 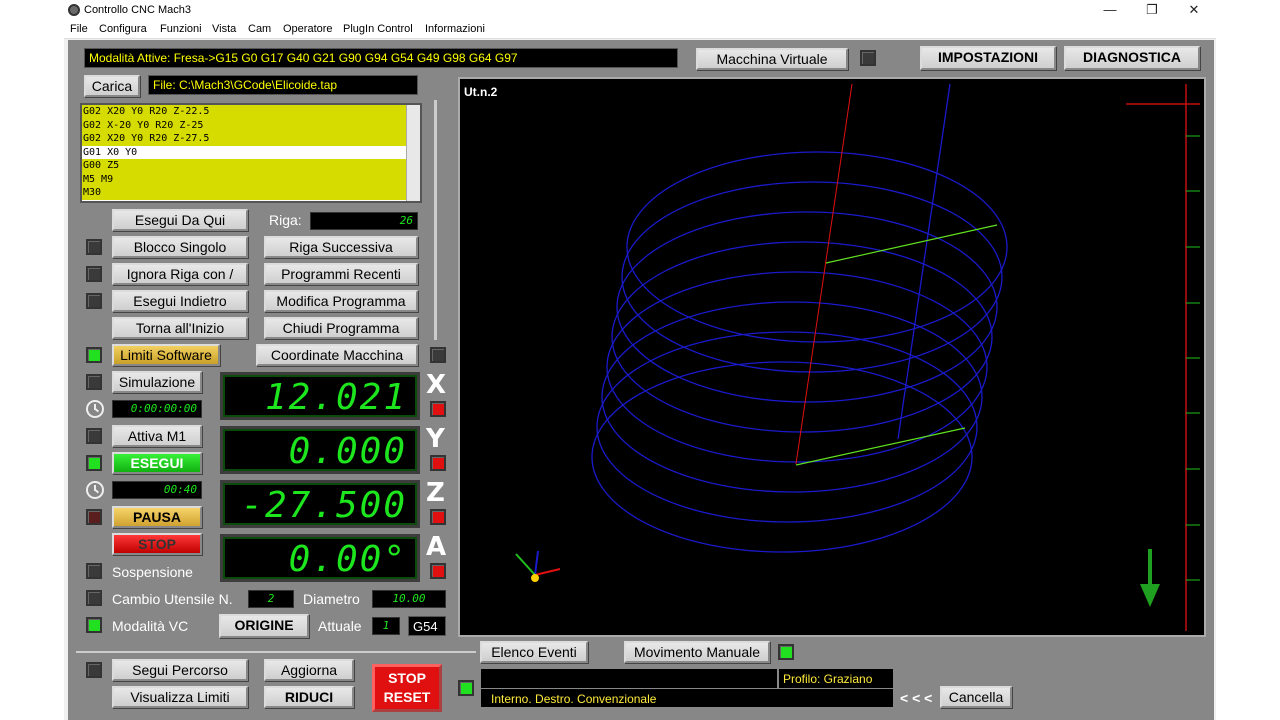 I want to click on gcode-line: M5 M9, so click(x=244, y=179).